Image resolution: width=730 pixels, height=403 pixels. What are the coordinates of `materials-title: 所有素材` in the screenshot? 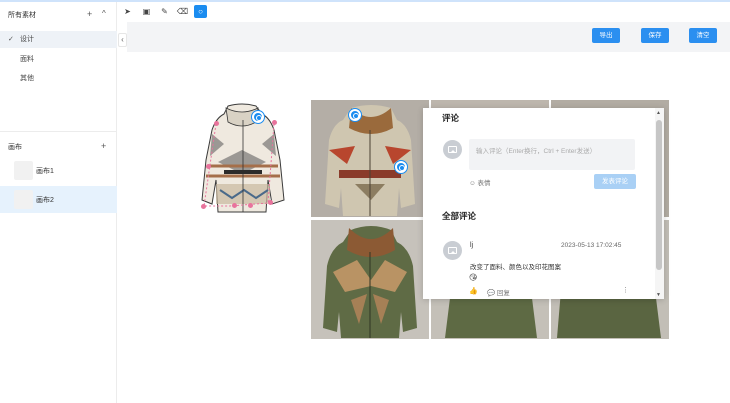 It's located at (22, 15).